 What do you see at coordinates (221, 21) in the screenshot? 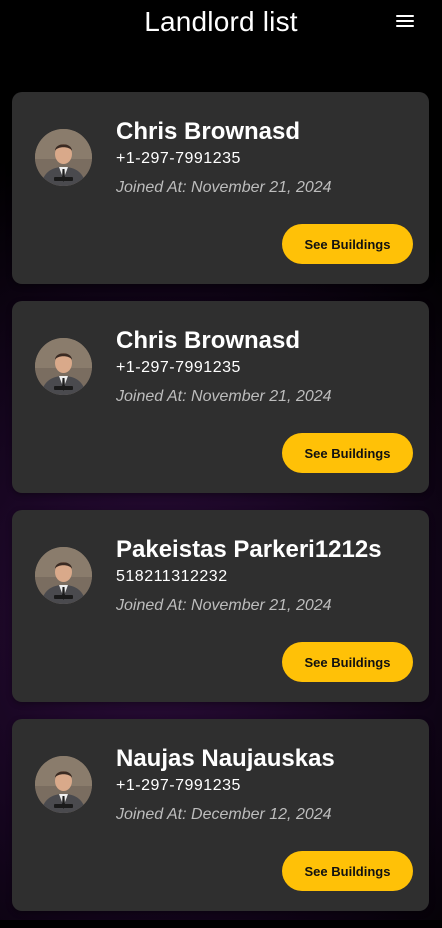
I see `page-title: Landlord list` at bounding box center [221, 21].